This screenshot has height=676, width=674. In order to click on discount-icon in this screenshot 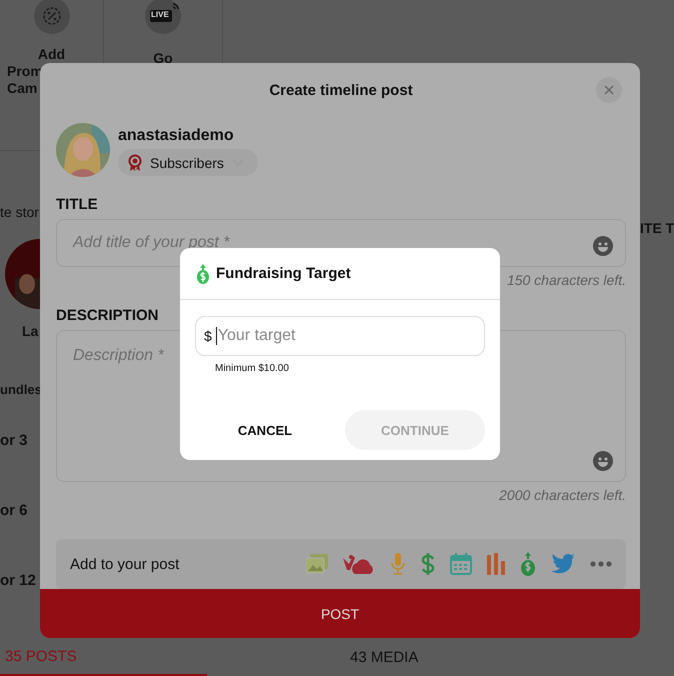, I will do `click(52, 17)`.